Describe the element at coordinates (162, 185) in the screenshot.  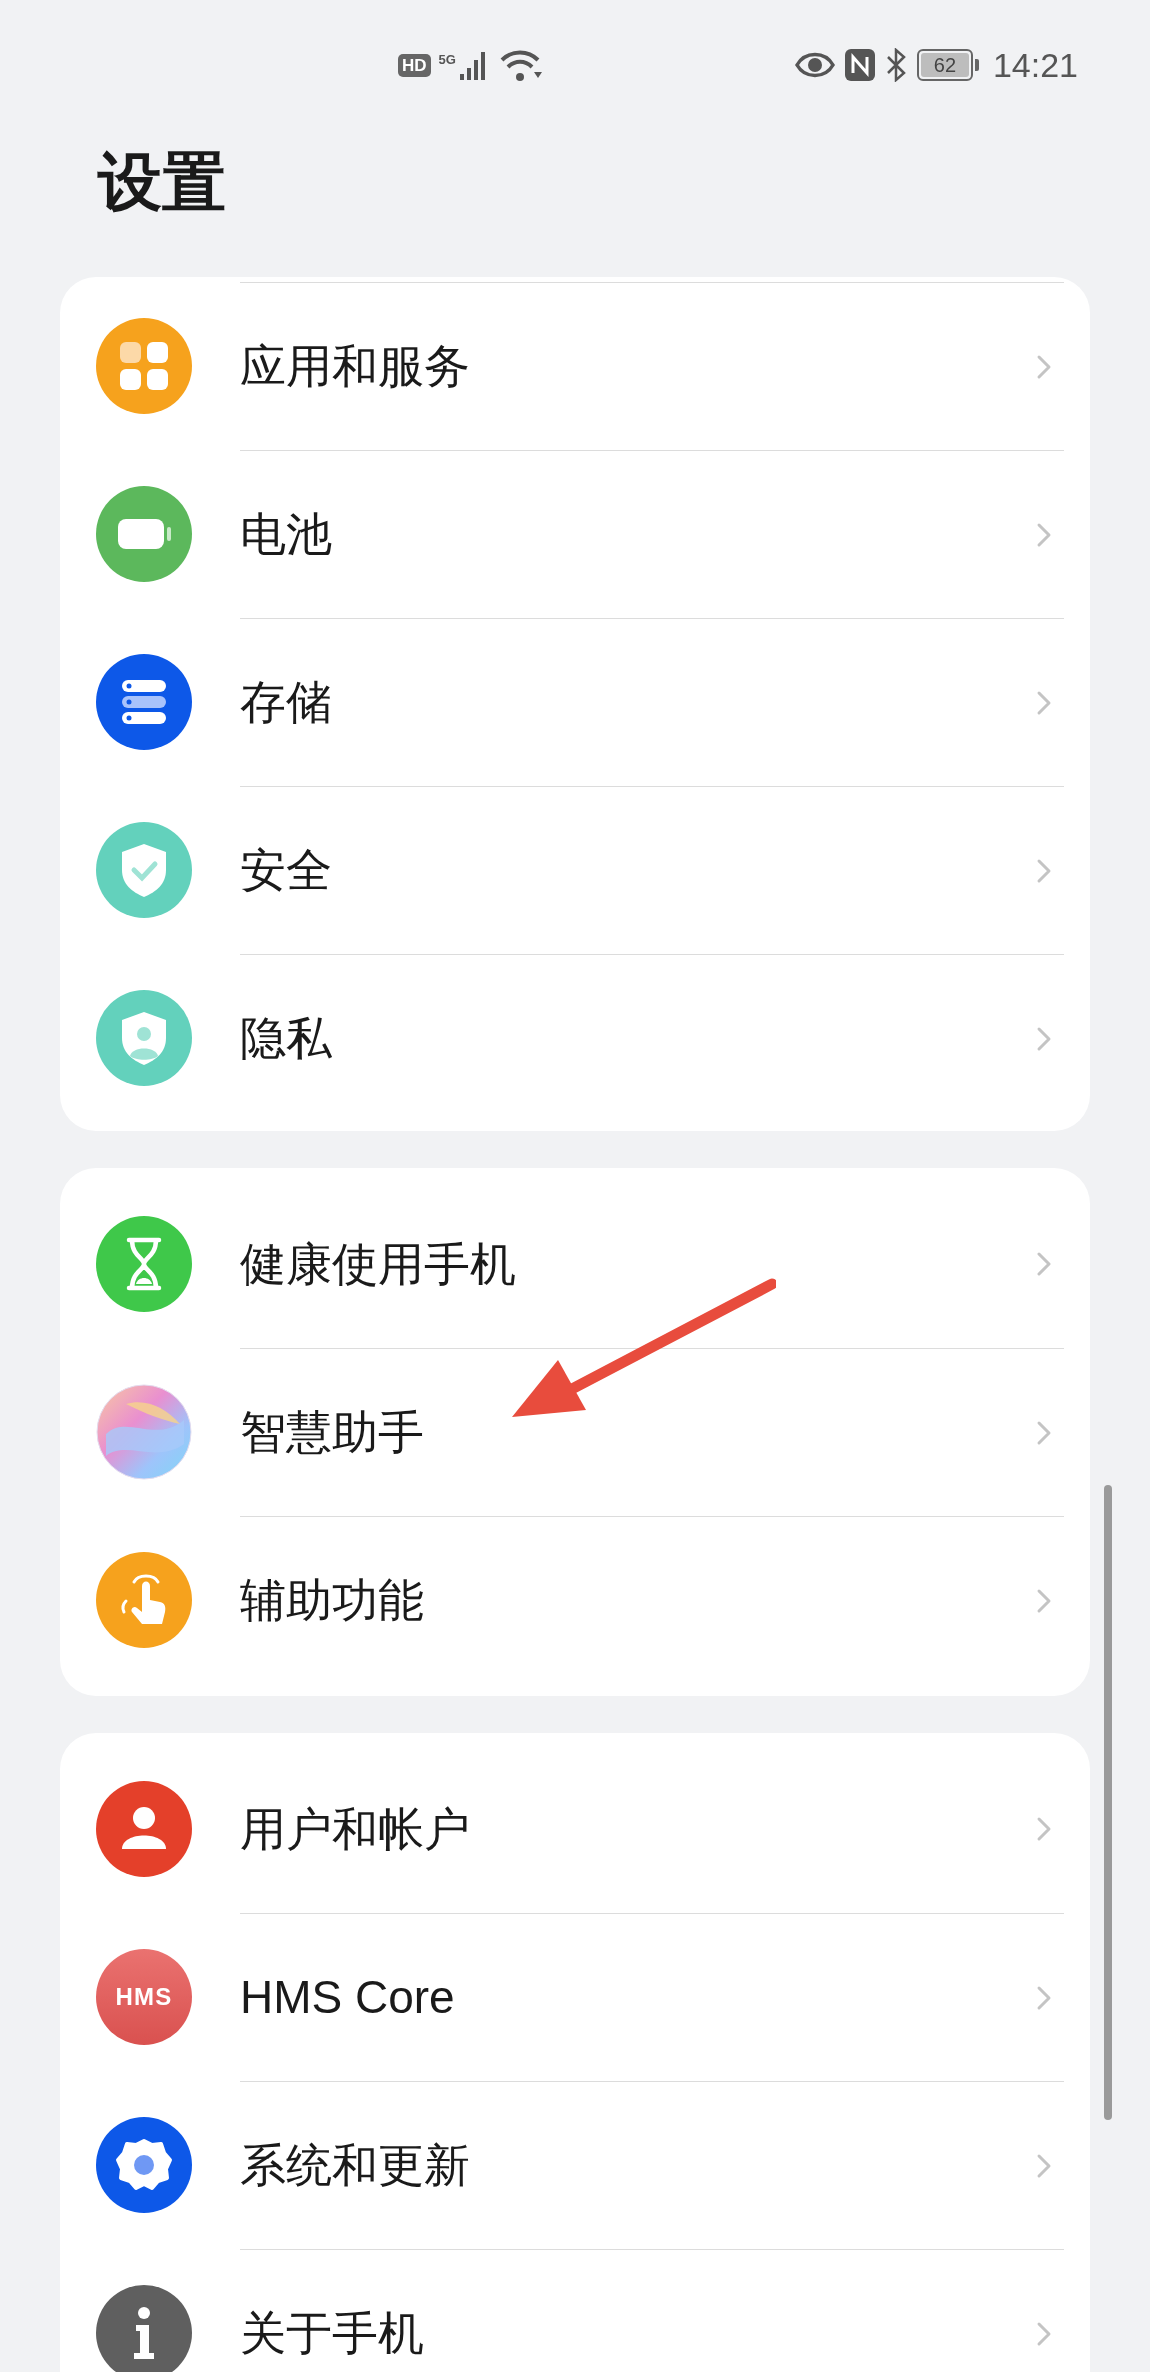
I see `page-title: 设置` at that location.